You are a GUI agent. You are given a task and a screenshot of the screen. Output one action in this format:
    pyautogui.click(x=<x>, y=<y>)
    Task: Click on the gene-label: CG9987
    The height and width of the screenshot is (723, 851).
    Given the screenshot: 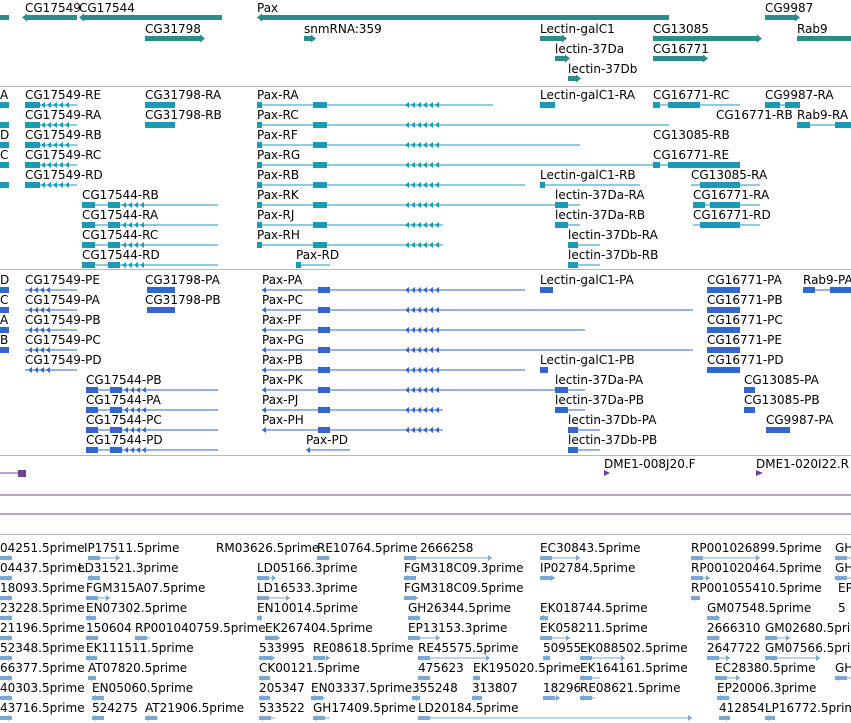 What is the action you would take?
    pyautogui.click(x=789, y=8)
    